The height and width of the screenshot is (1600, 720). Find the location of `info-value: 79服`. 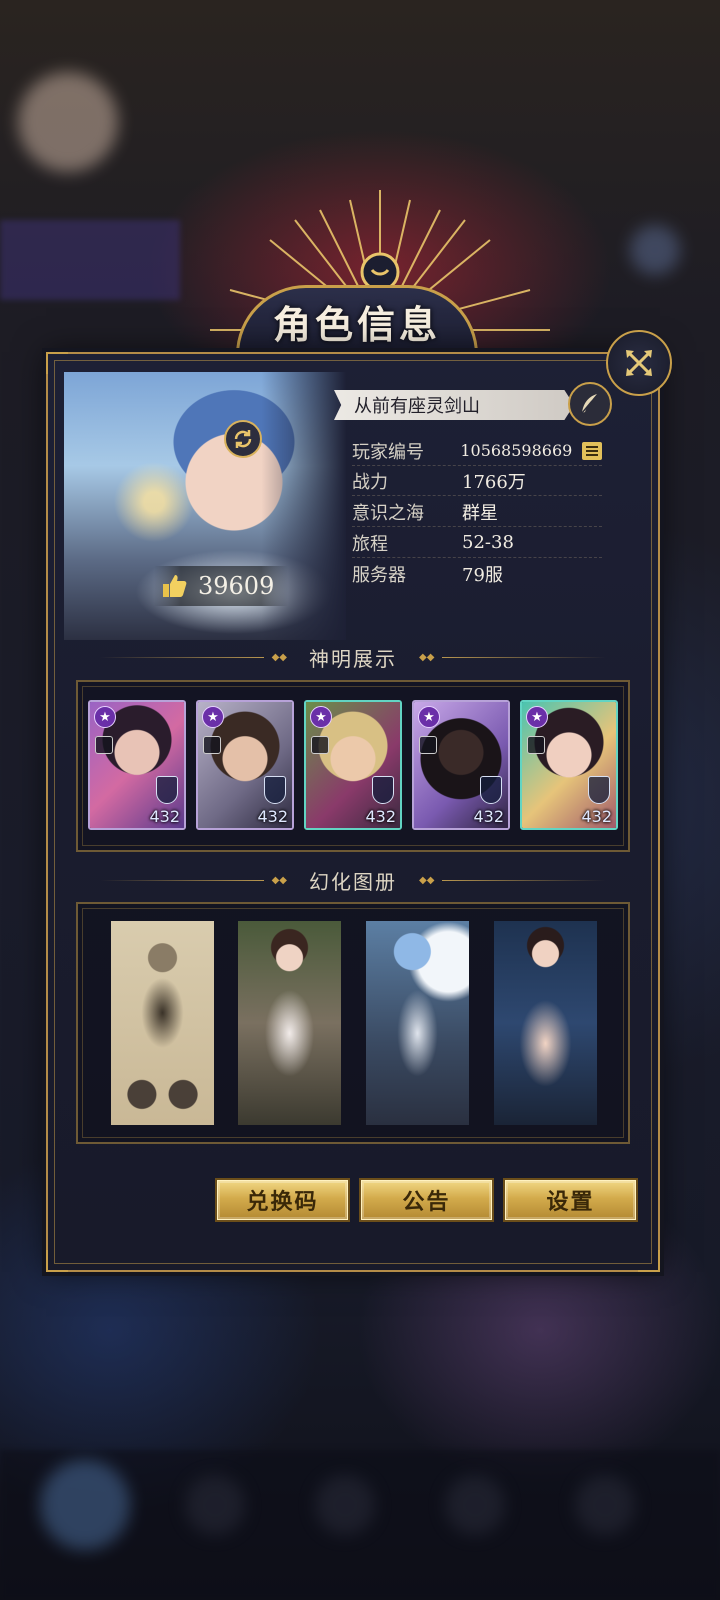

info-value: 79服 is located at coordinates (482, 575).